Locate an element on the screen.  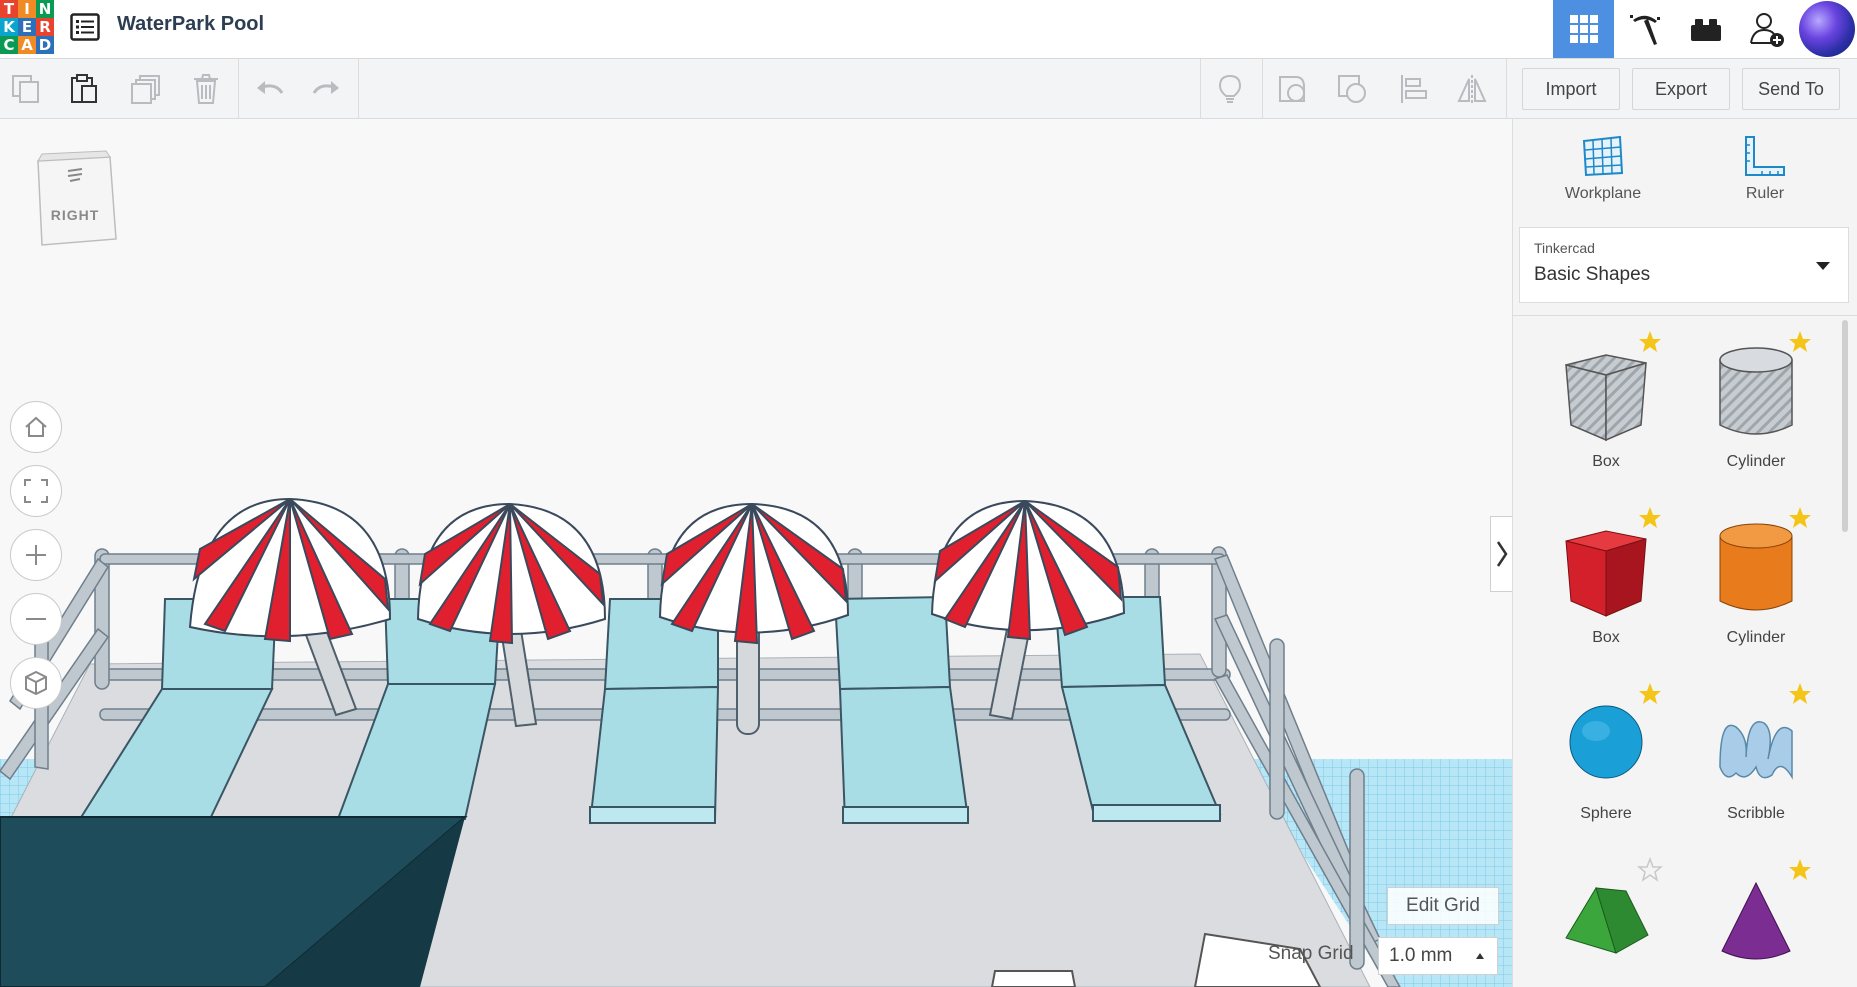
perspective-toggle-button is located at coordinates (36, 683).